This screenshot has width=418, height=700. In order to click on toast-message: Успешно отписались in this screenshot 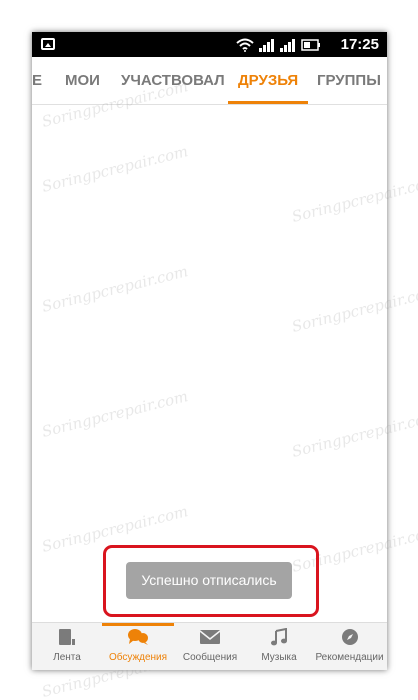, I will do `click(209, 580)`.